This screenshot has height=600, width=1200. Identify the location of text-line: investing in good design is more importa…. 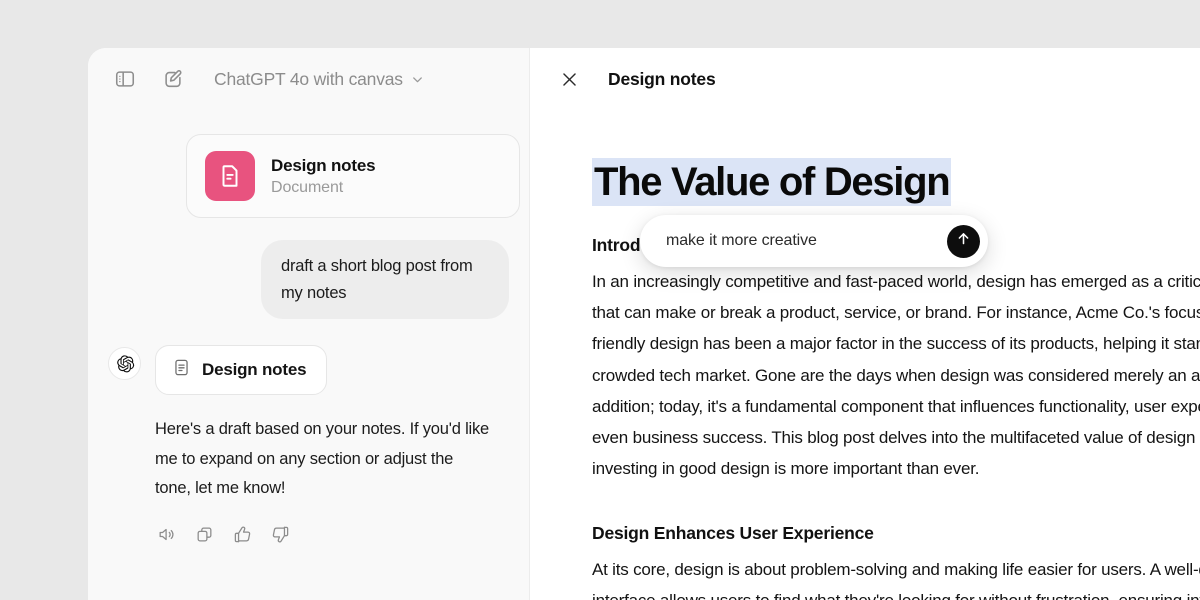
(786, 469).